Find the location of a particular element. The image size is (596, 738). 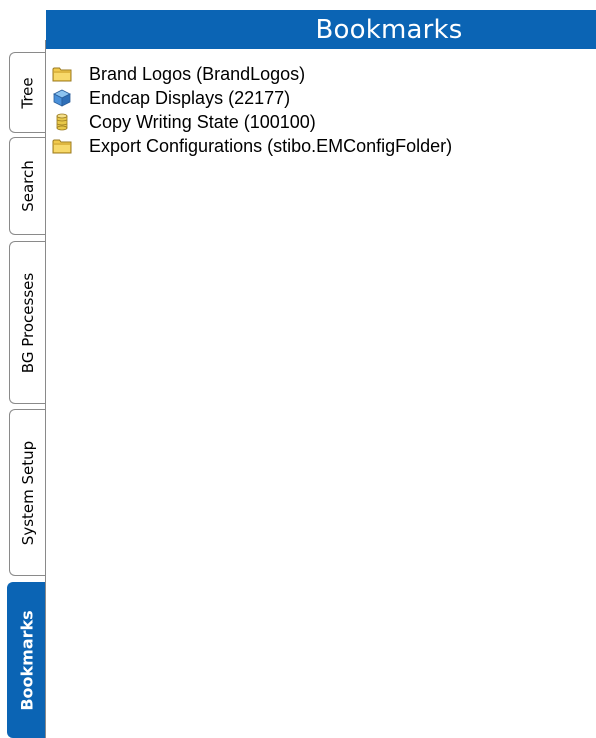

tab-bookmarks: Bookmarks is located at coordinates (26, 660).